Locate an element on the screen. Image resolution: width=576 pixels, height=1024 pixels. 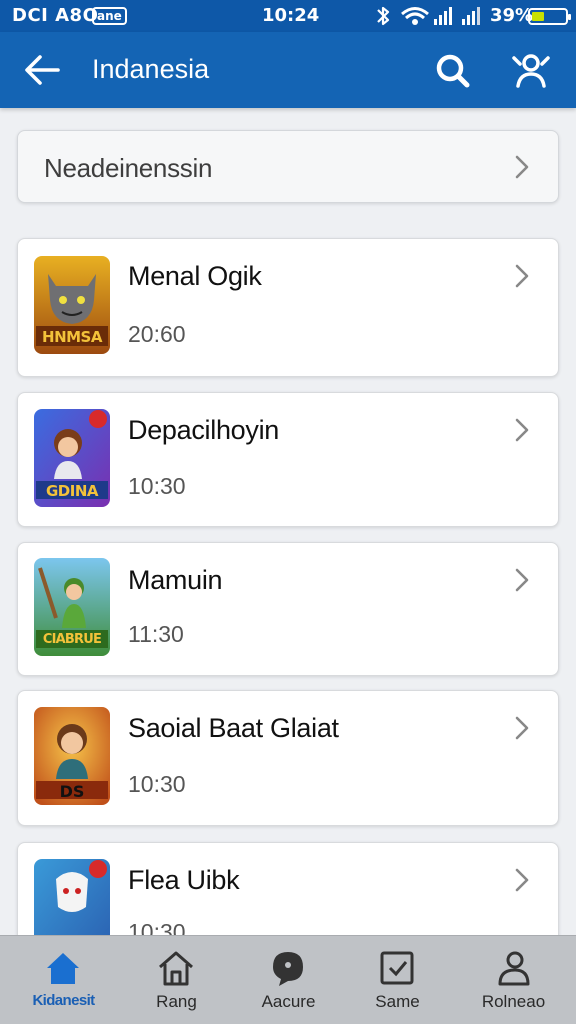
bottom-navigation: Kidanesit Rang Aacure Same Rolneao is located at coordinates (288, 979).